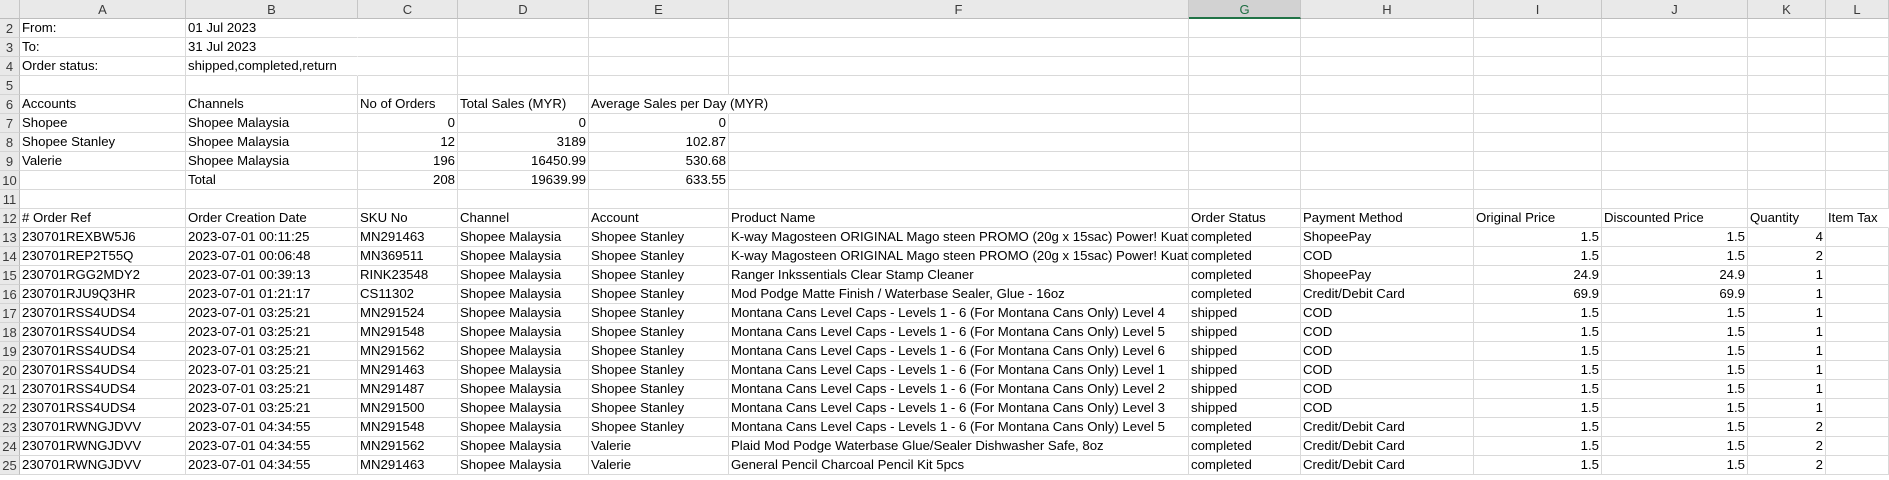 The width and height of the screenshot is (1889, 480). Describe the element at coordinates (1387, 313) in the screenshot. I see `cell-h17: COD` at that location.